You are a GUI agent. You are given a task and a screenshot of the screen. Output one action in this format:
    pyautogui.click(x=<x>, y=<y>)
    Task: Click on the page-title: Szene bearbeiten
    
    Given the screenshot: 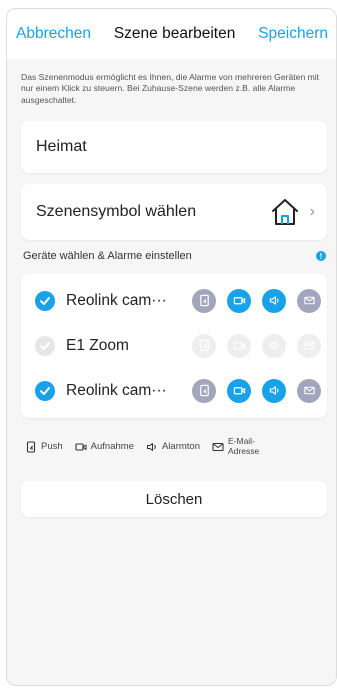 What is the action you would take?
    pyautogui.click(x=174, y=33)
    